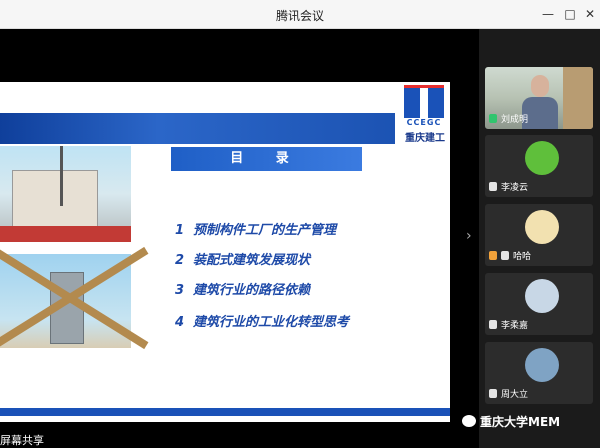  What do you see at coordinates (424, 101) in the screenshot?
I see `logo-mark` at bounding box center [424, 101].